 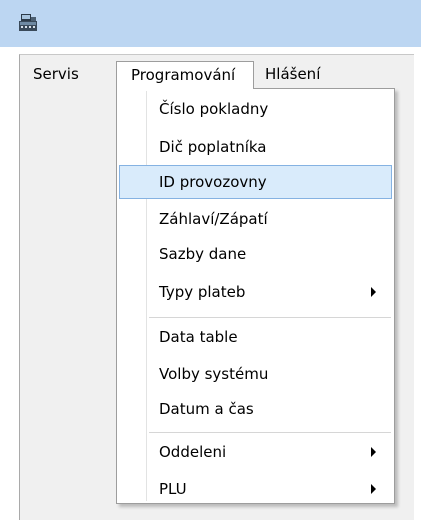 What do you see at coordinates (292, 74) in the screenshot?
I see `menu-hlaseni: Hlášení` at bounding box center [292, 74].